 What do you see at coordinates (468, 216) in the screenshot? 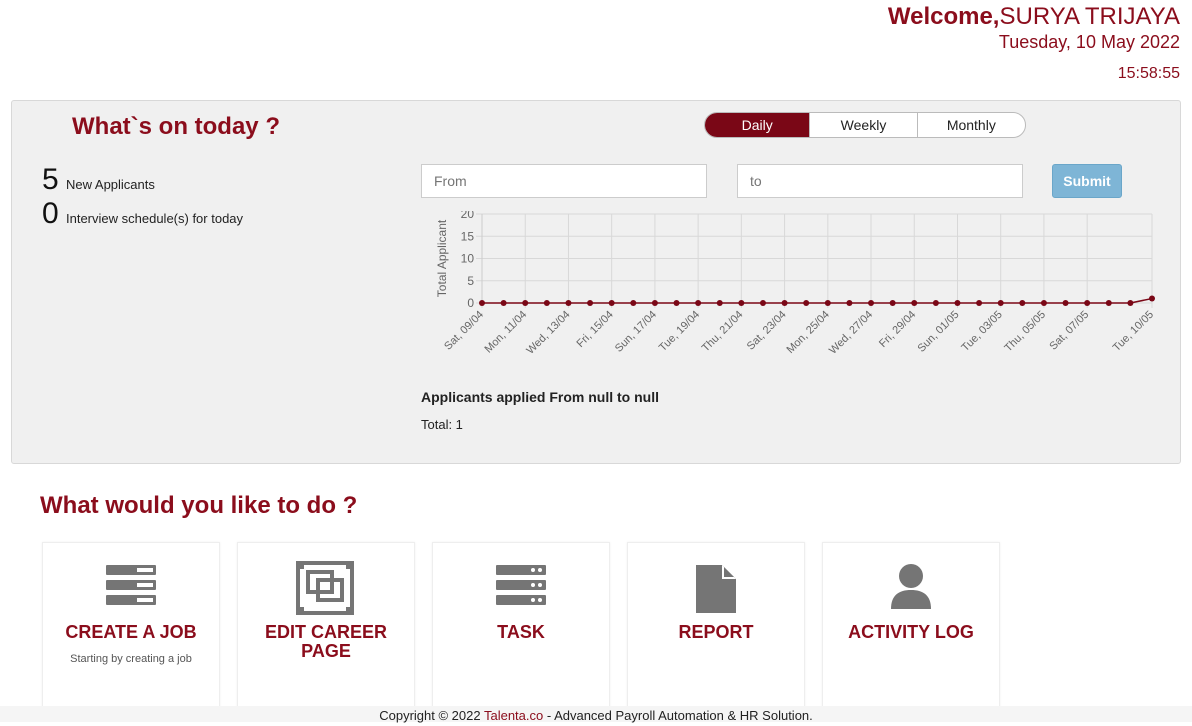
I see `y-tick-label: 20` at bounding box center [468, 216].